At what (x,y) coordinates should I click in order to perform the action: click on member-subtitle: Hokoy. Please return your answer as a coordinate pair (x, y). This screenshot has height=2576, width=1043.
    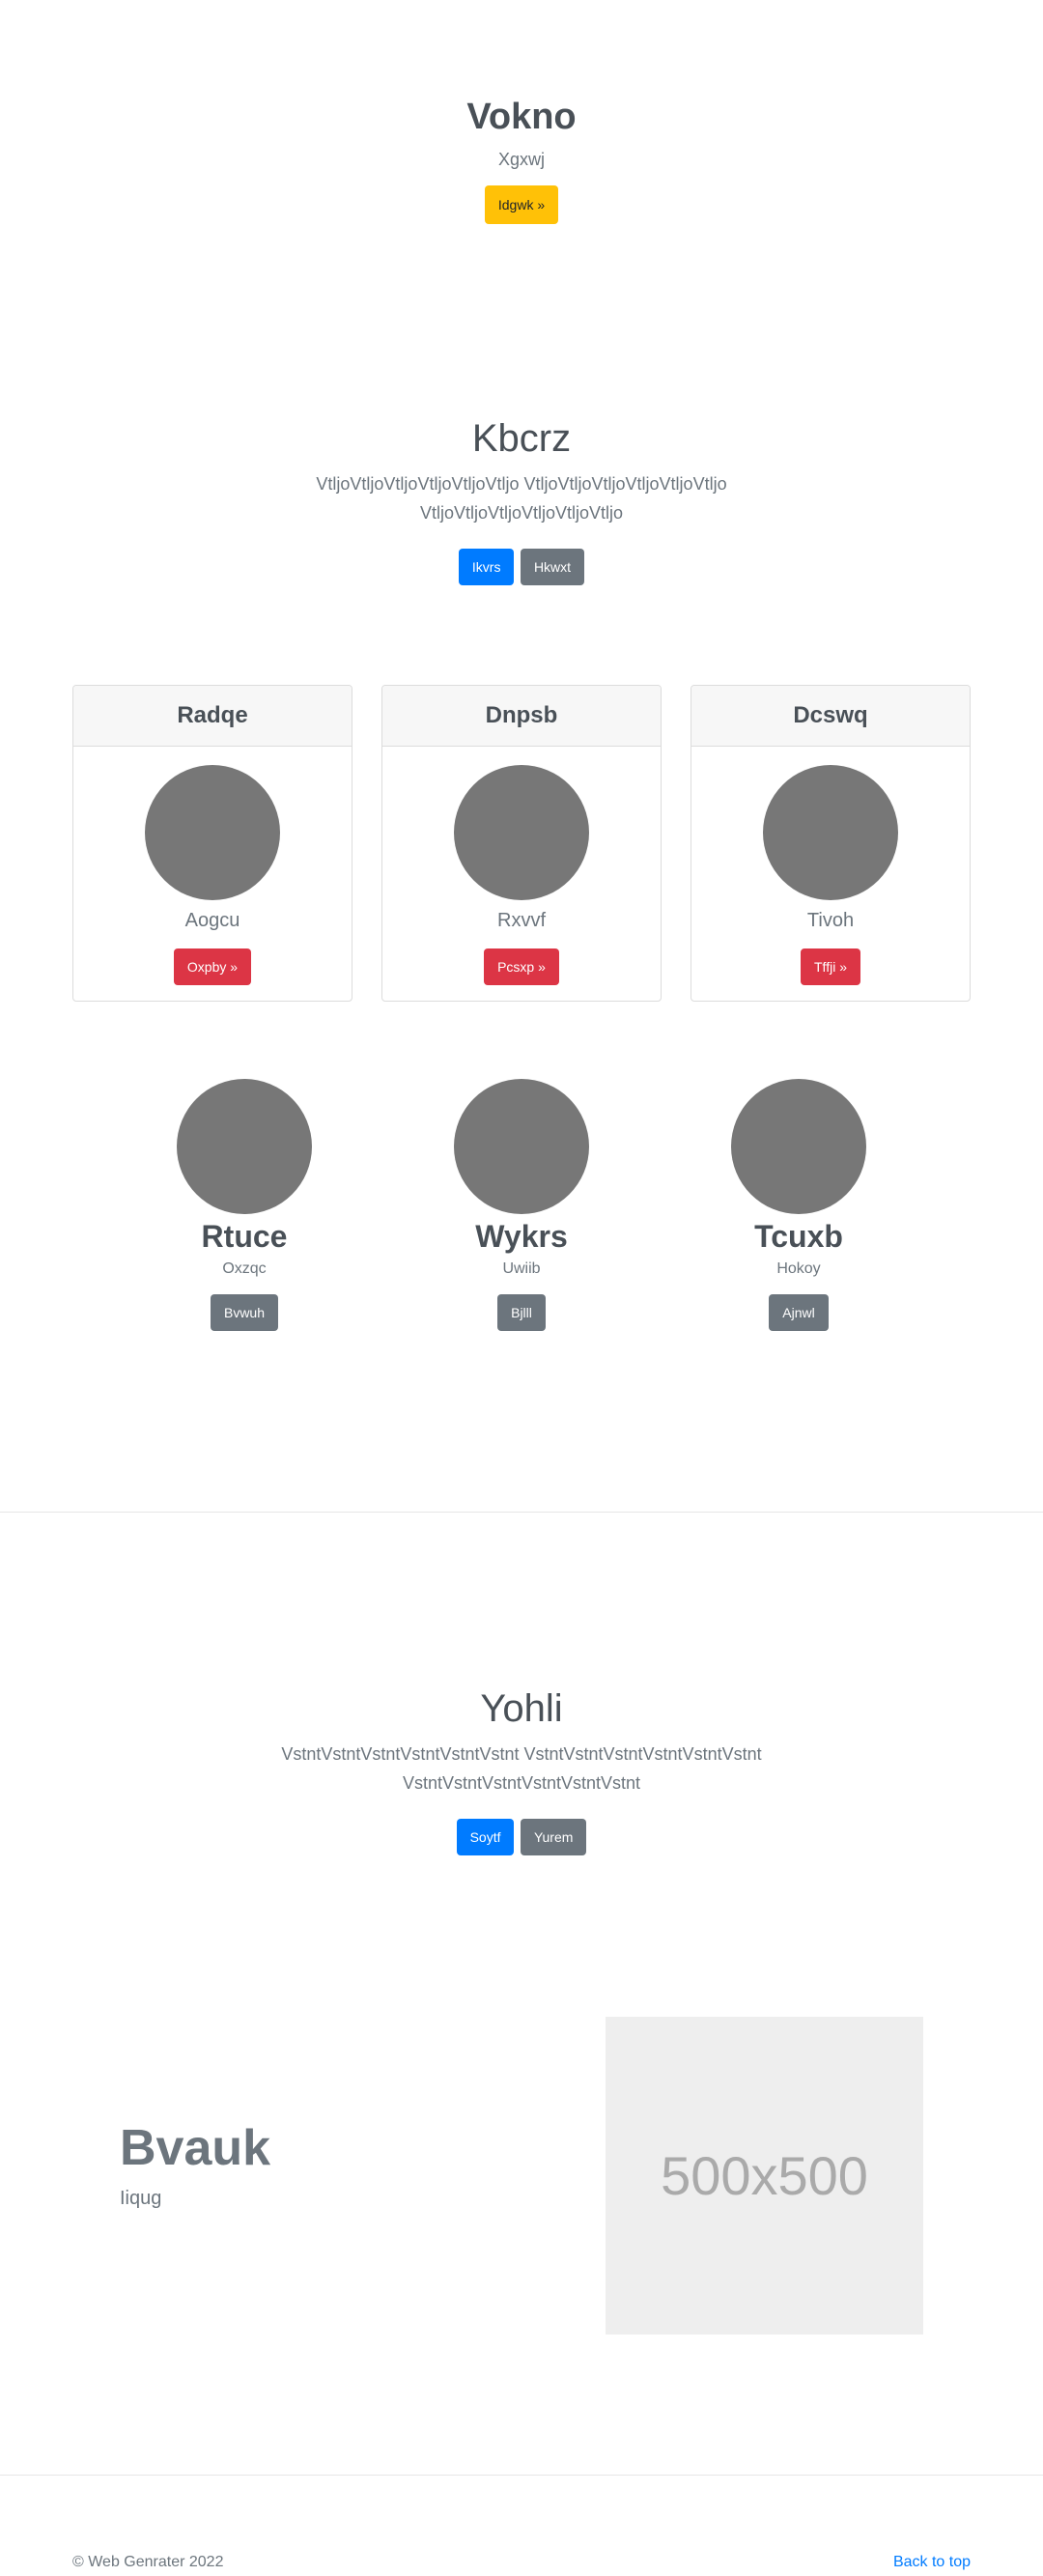
    Looking at the image, I should click on (799, 1268).